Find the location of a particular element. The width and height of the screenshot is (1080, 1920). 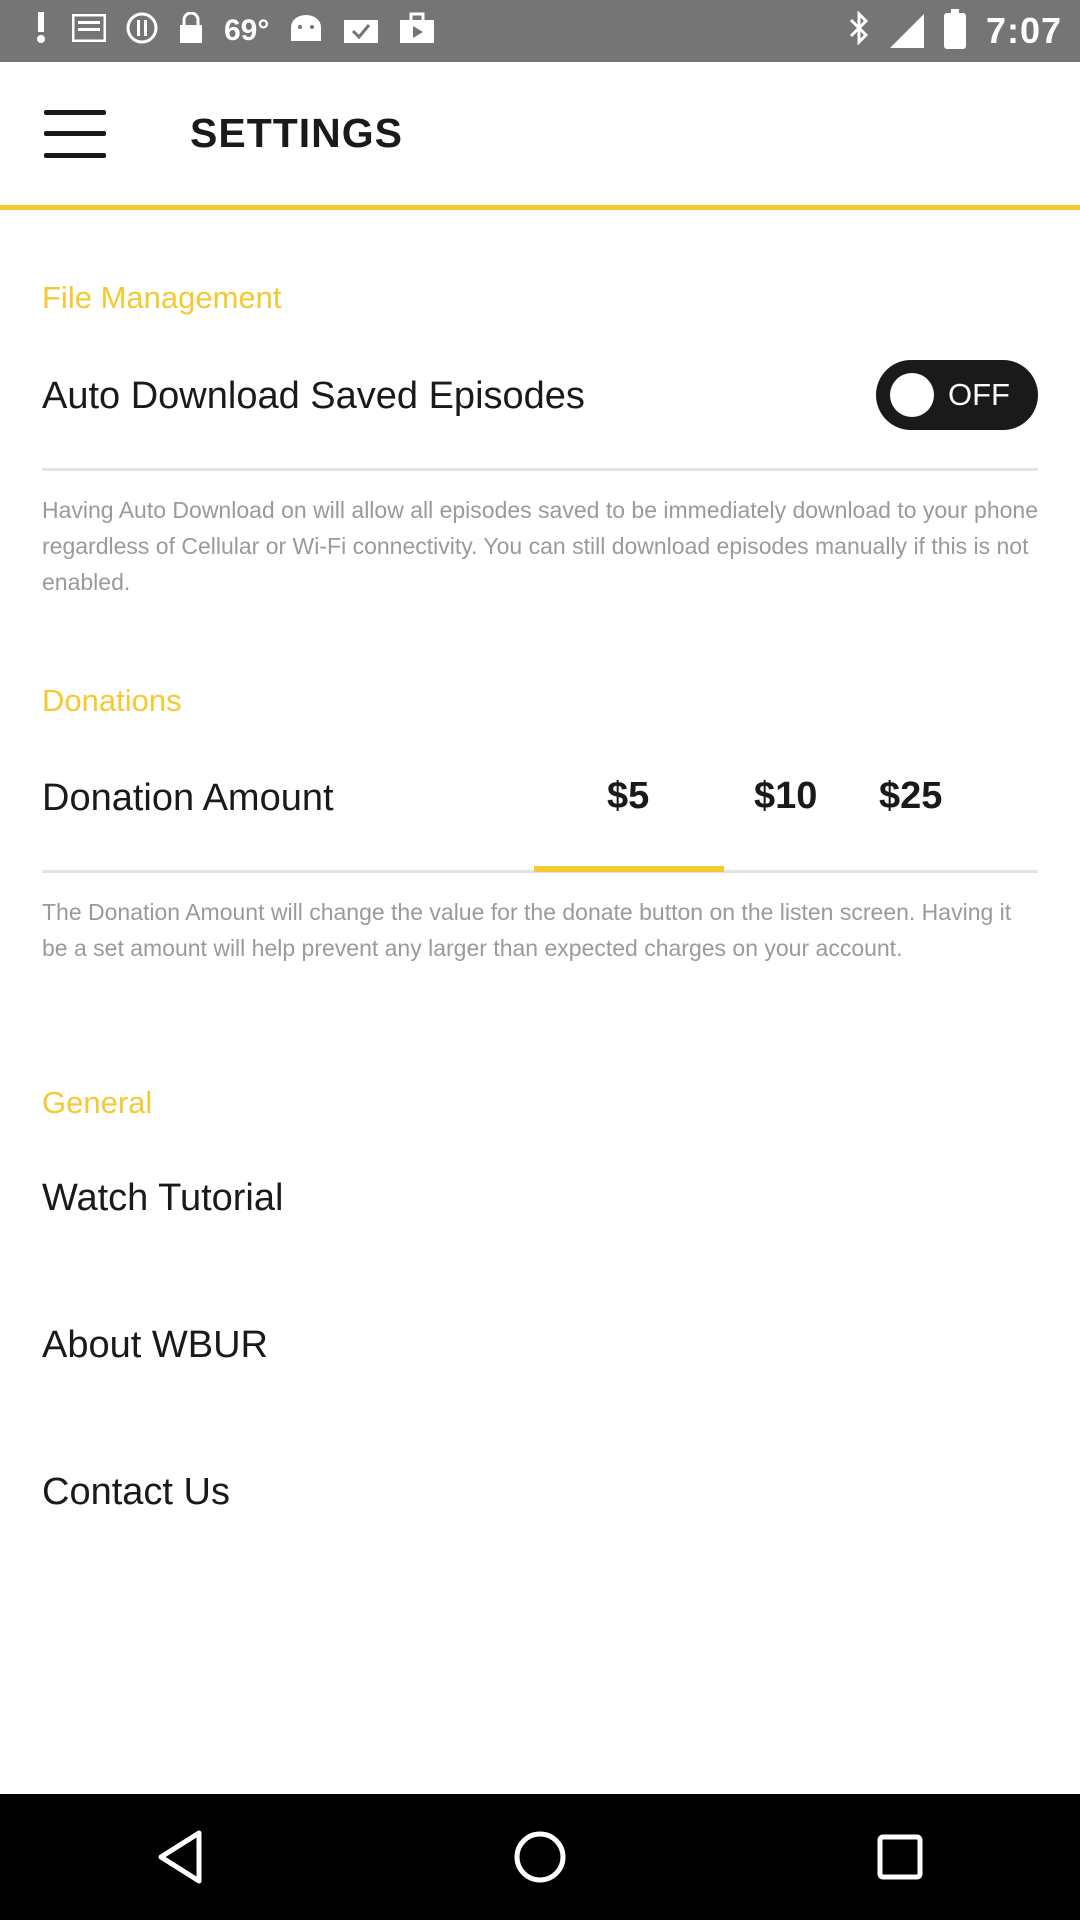

watch-tutorial-item: Watch Tutorial is located at coordinates (162, 1198).